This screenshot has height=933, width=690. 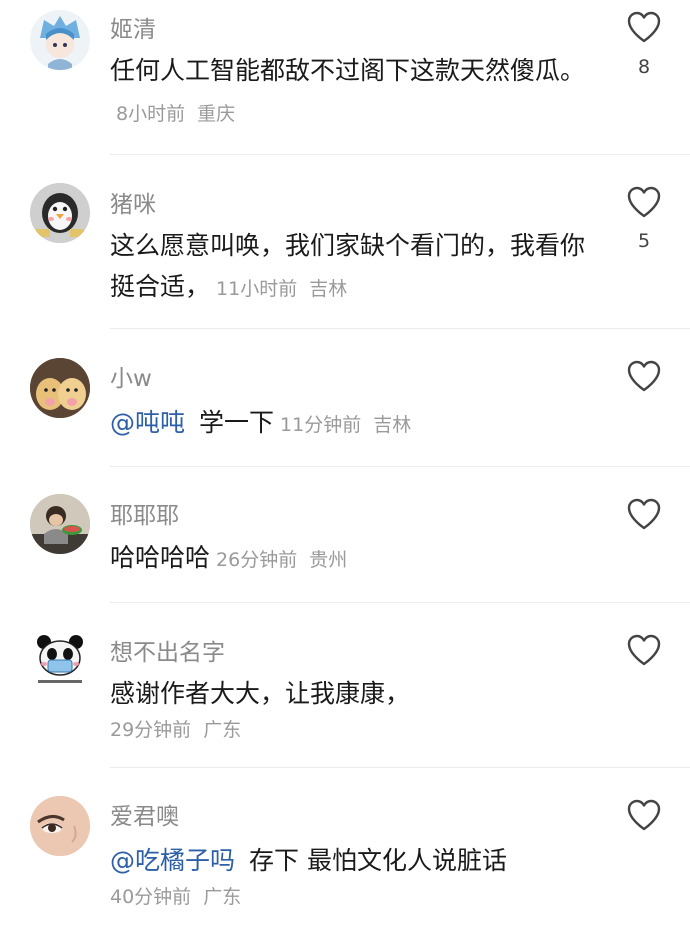 I want to click on comment-item: 小w @吨吨 学一下 11分钟前 吉林, so click(x=345, y=398).